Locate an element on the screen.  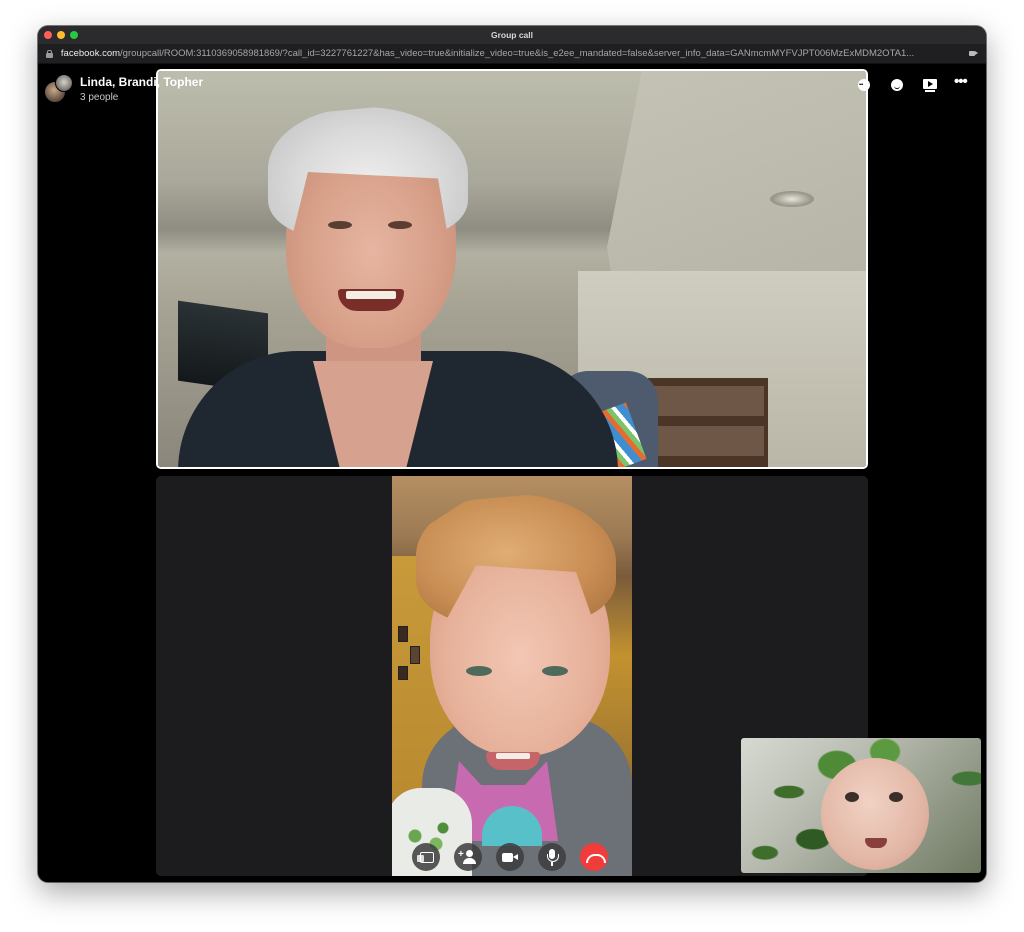
share-screen-icon is located at coordinates (426, 857).